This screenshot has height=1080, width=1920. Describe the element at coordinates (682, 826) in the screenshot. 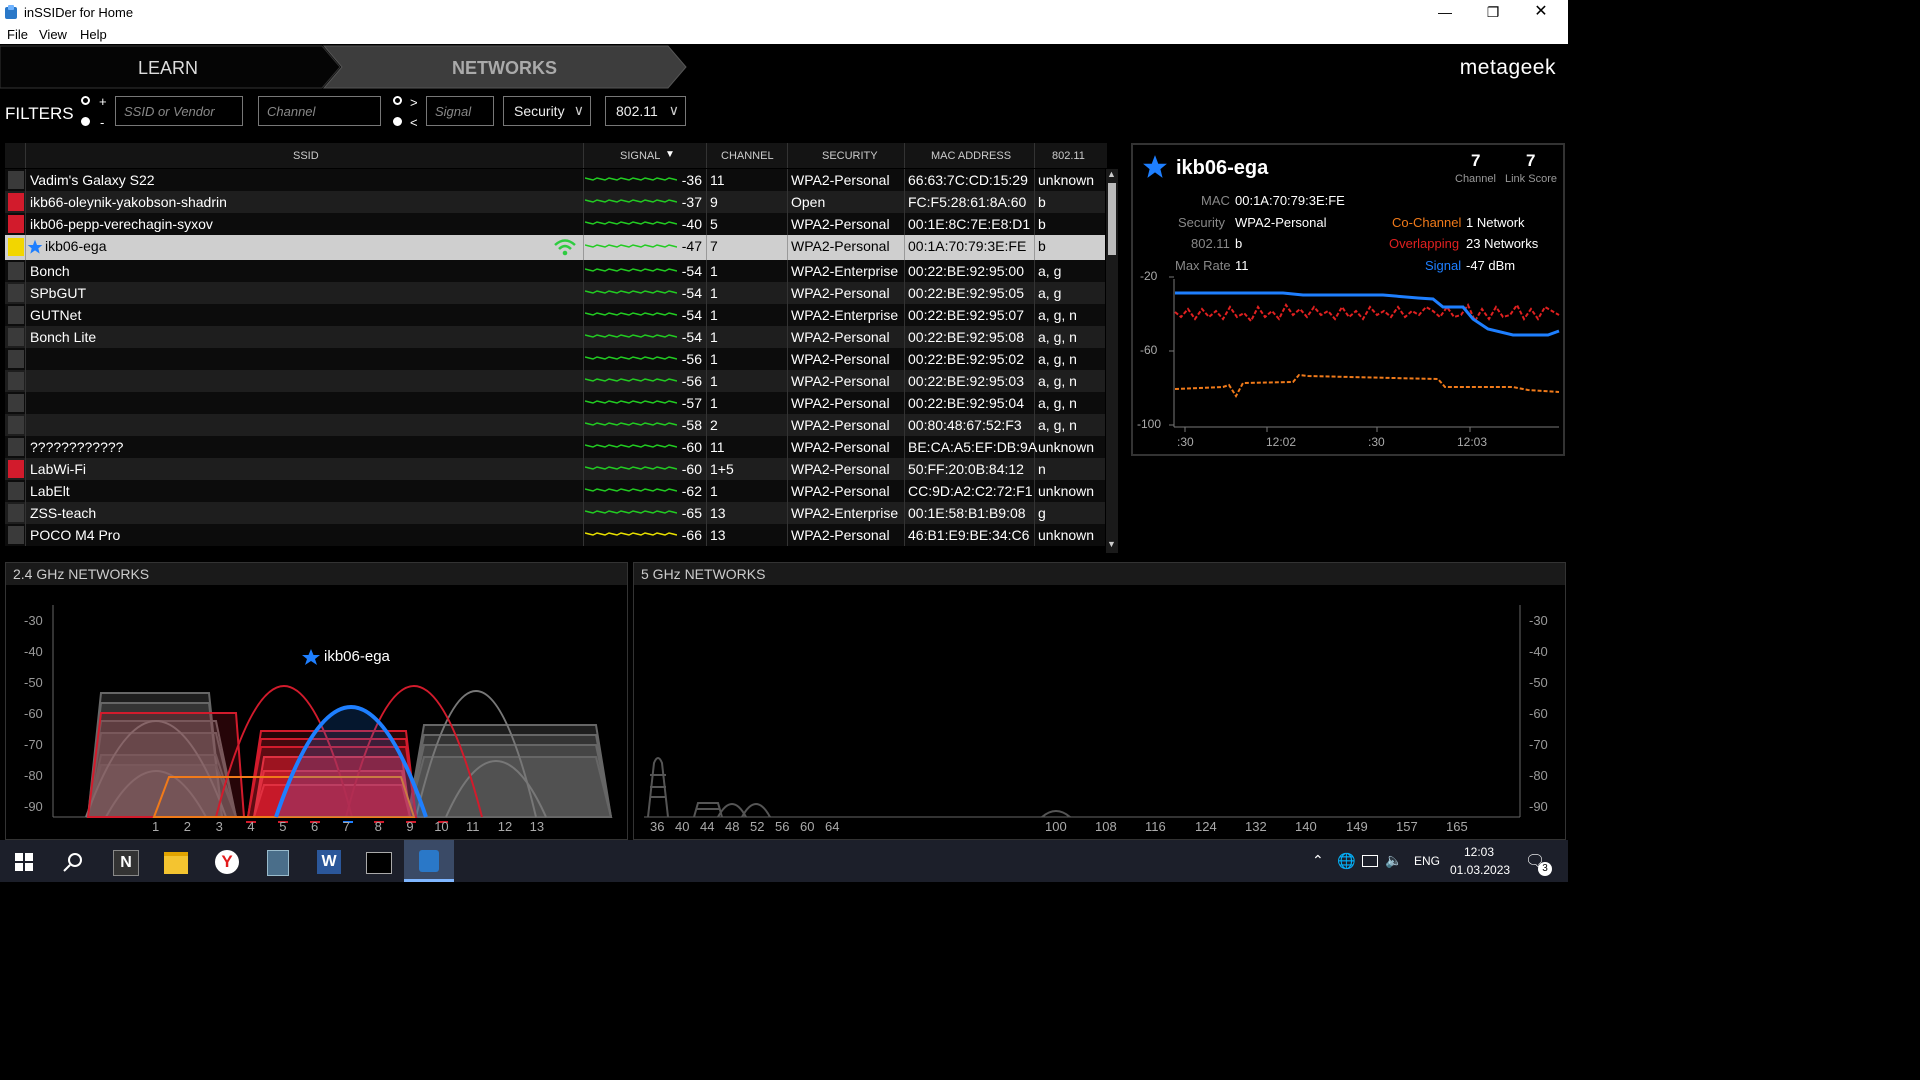

I see `band-5-xtick: 40` at that location.